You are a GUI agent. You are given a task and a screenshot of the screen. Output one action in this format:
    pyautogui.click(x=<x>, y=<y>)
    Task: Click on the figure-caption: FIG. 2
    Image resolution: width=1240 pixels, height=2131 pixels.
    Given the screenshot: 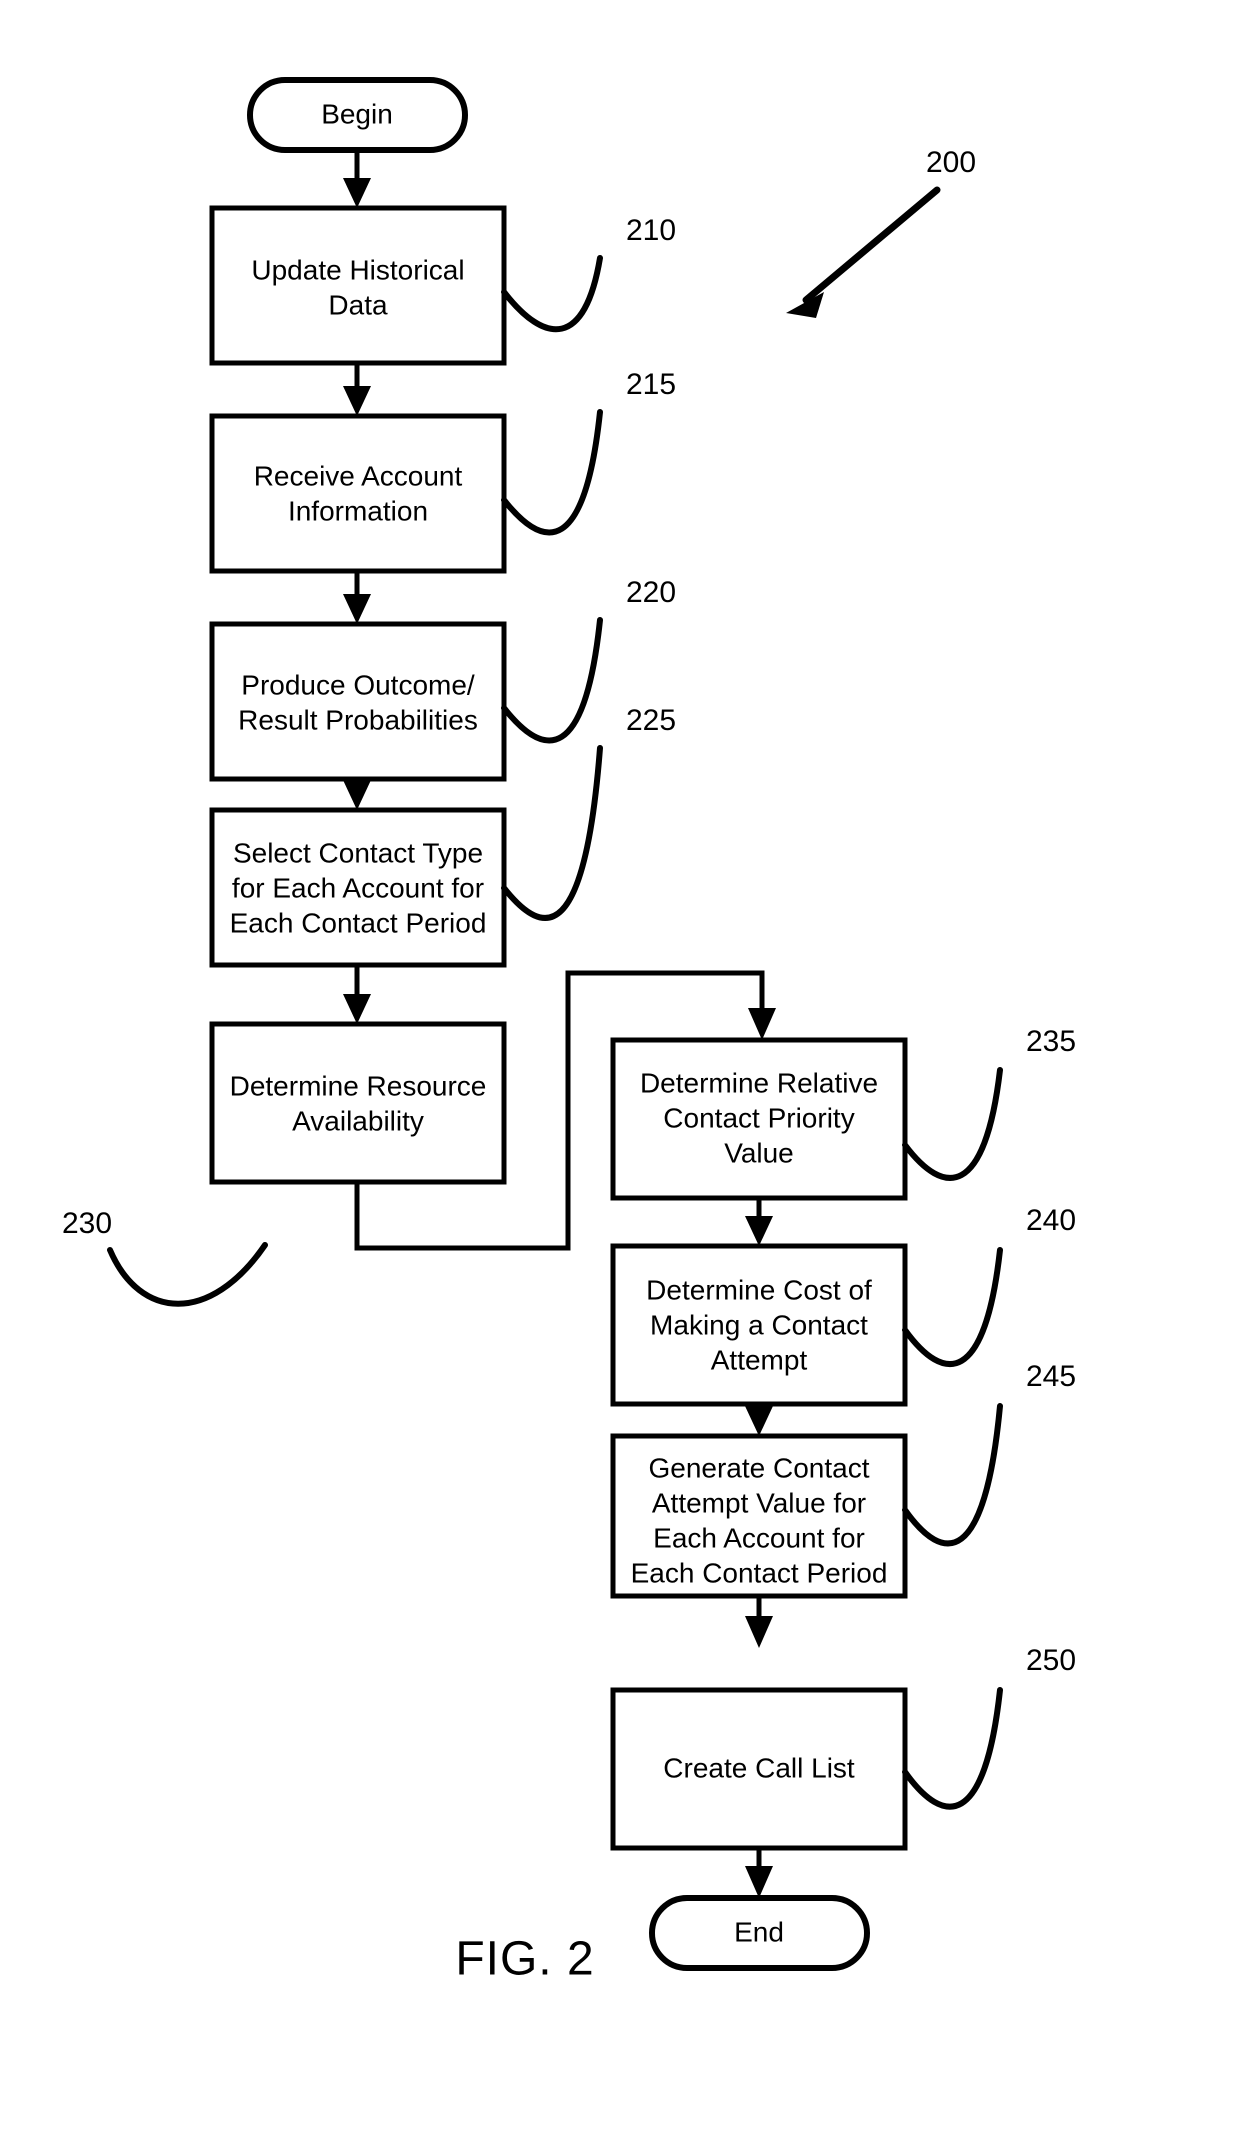 What is the action you would take?
    pyautogui.click(x=524, y=1959)
    